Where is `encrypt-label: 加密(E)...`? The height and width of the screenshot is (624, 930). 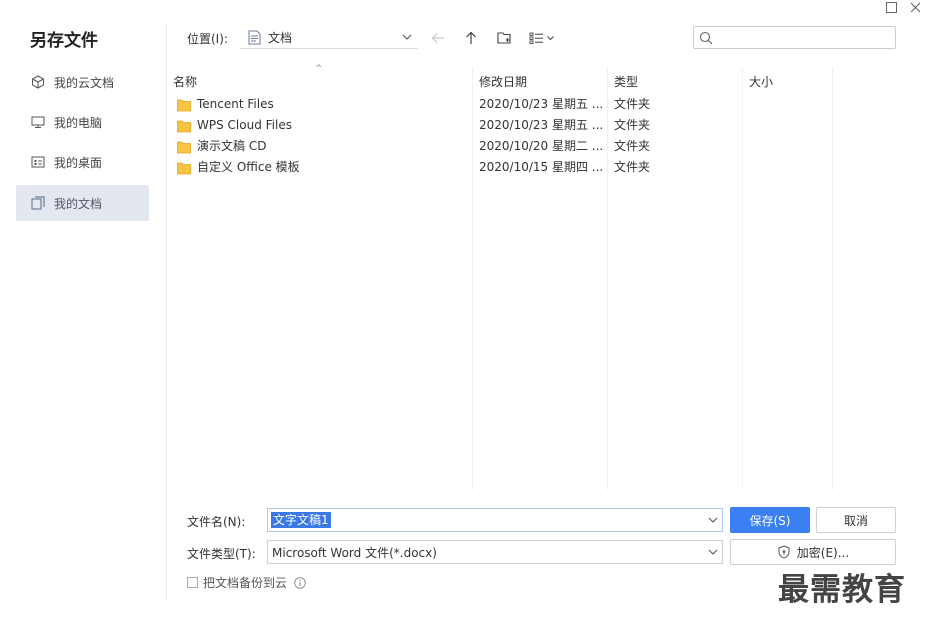 encrypt-label: 加密(E)... is located at coordinates (823, 552).